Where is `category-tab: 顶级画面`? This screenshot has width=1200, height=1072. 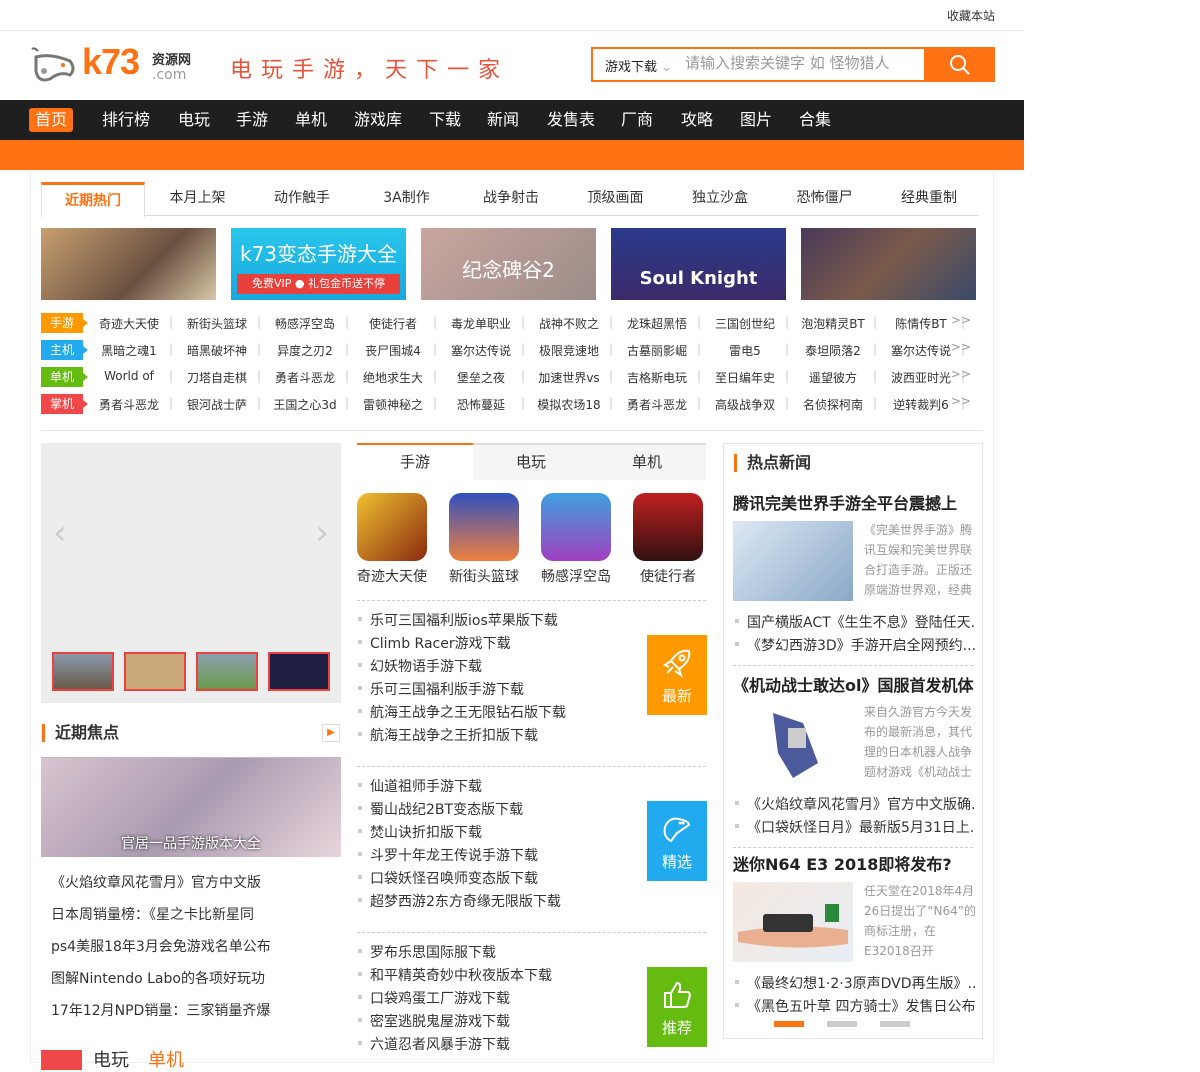
category-tab: 顶级画面 is located at coordinates (616, 199).